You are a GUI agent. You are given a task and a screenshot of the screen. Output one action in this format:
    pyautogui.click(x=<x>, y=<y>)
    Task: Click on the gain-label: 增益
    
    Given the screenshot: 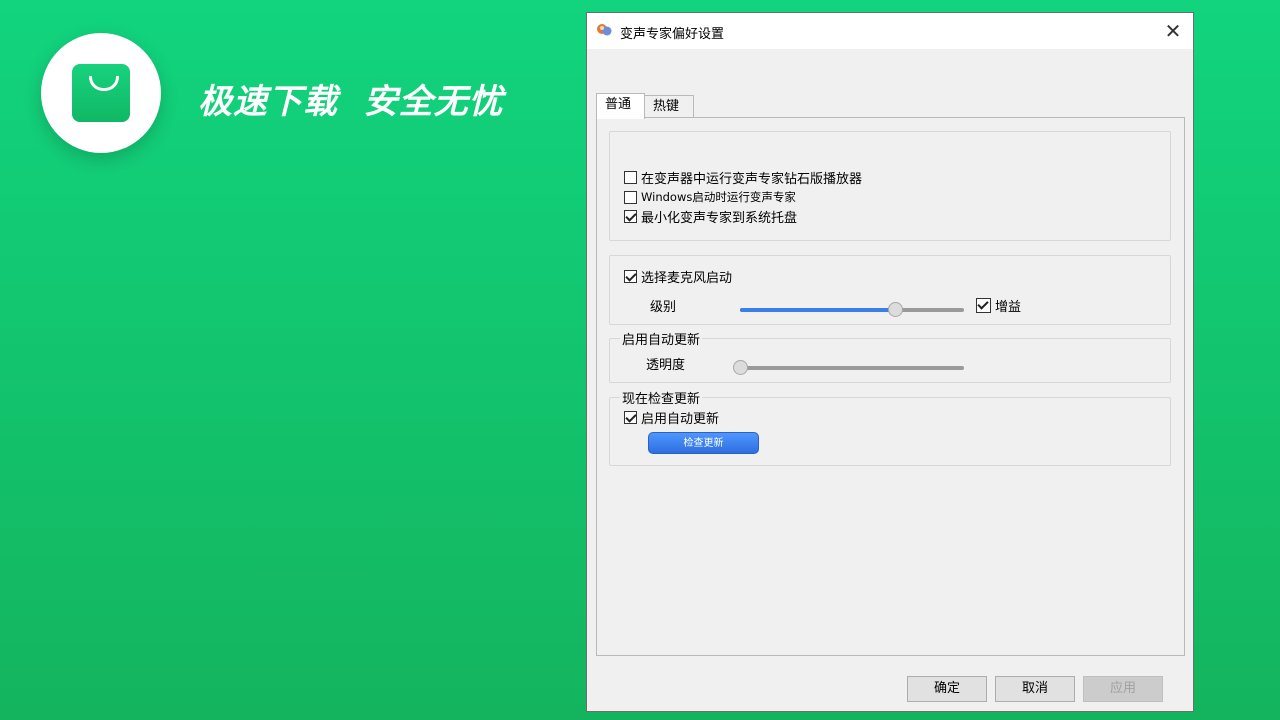 What is the action you would take?
    pyautogui.click(x=1008, y=307)
    